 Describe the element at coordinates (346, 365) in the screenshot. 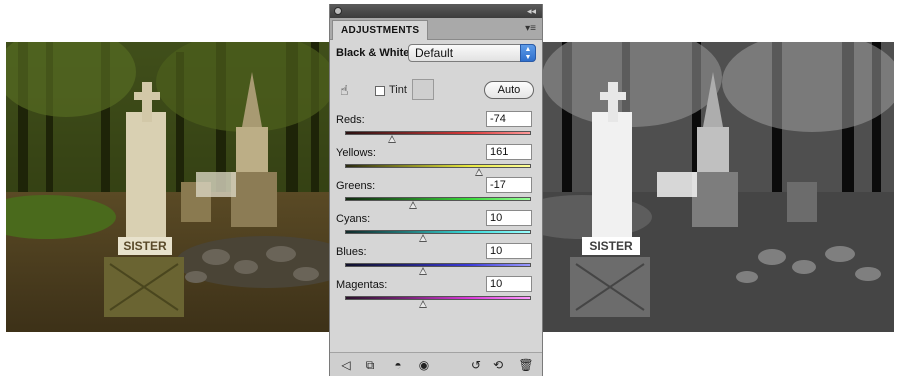

I see `back-arrow-icon: ◁` at that location.